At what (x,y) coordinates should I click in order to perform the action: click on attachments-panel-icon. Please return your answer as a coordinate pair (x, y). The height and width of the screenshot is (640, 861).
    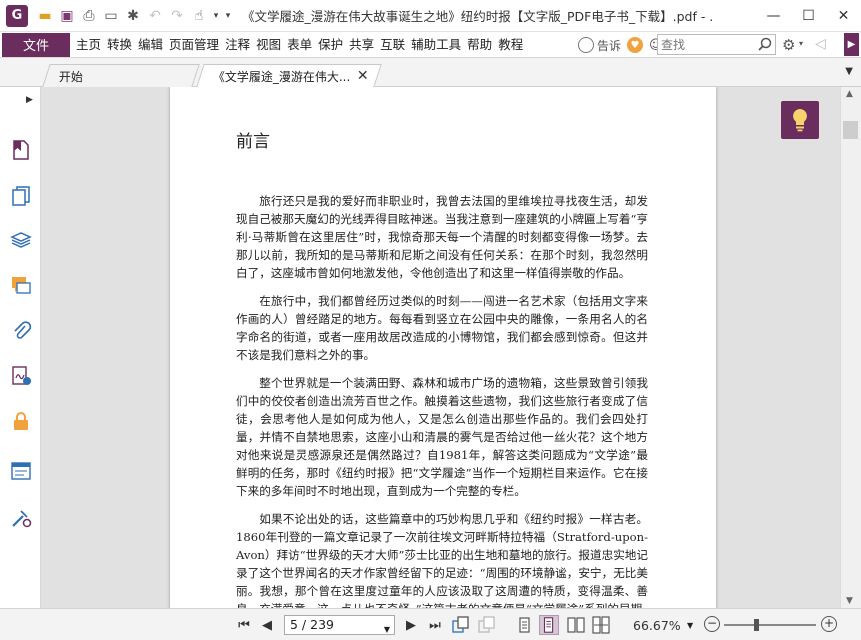
    Looking at the image, I should click on (21, 331).